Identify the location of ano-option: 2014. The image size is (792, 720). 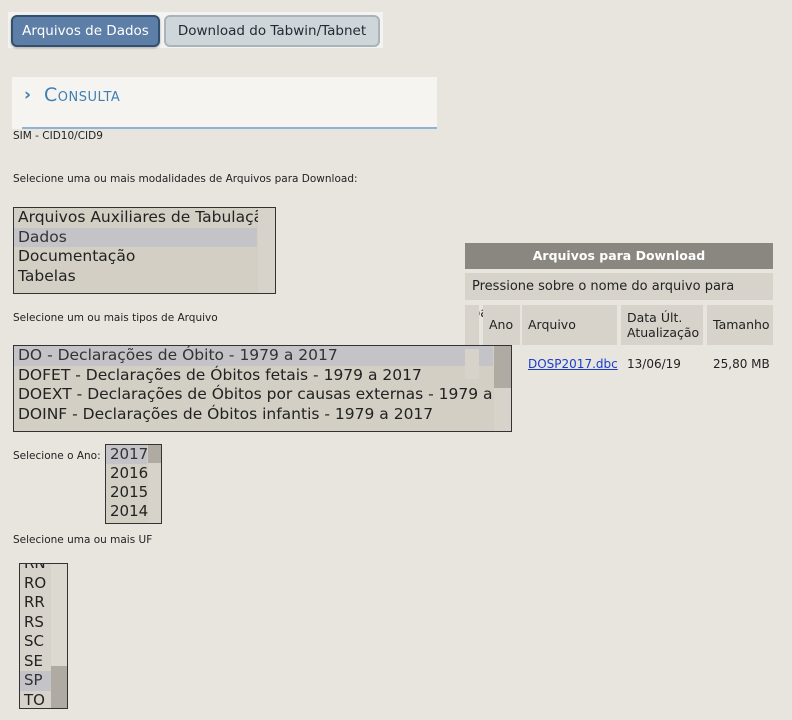
(127, 511).